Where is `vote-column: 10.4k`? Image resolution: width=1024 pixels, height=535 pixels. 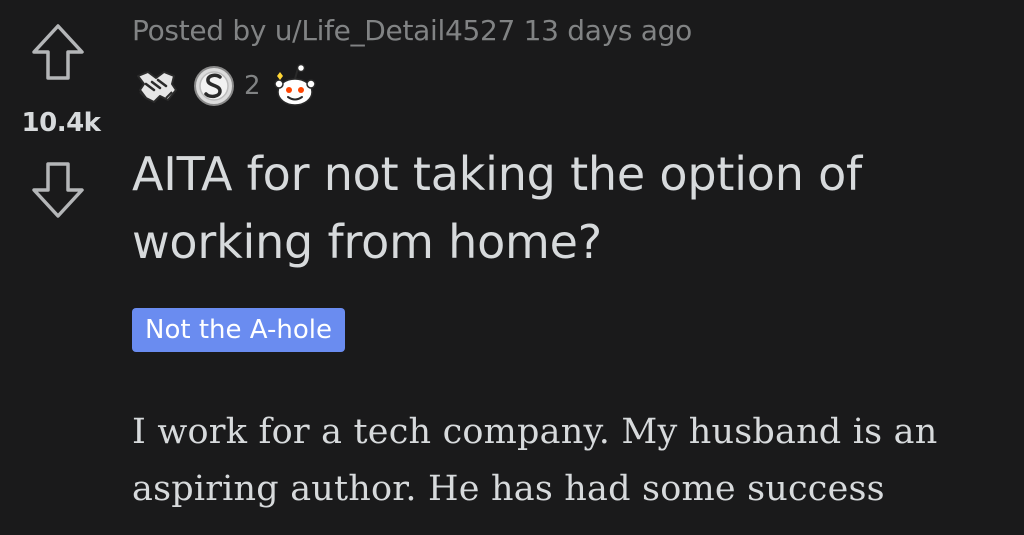 vote-column: 10.4k is located at coordinates (61, 267).